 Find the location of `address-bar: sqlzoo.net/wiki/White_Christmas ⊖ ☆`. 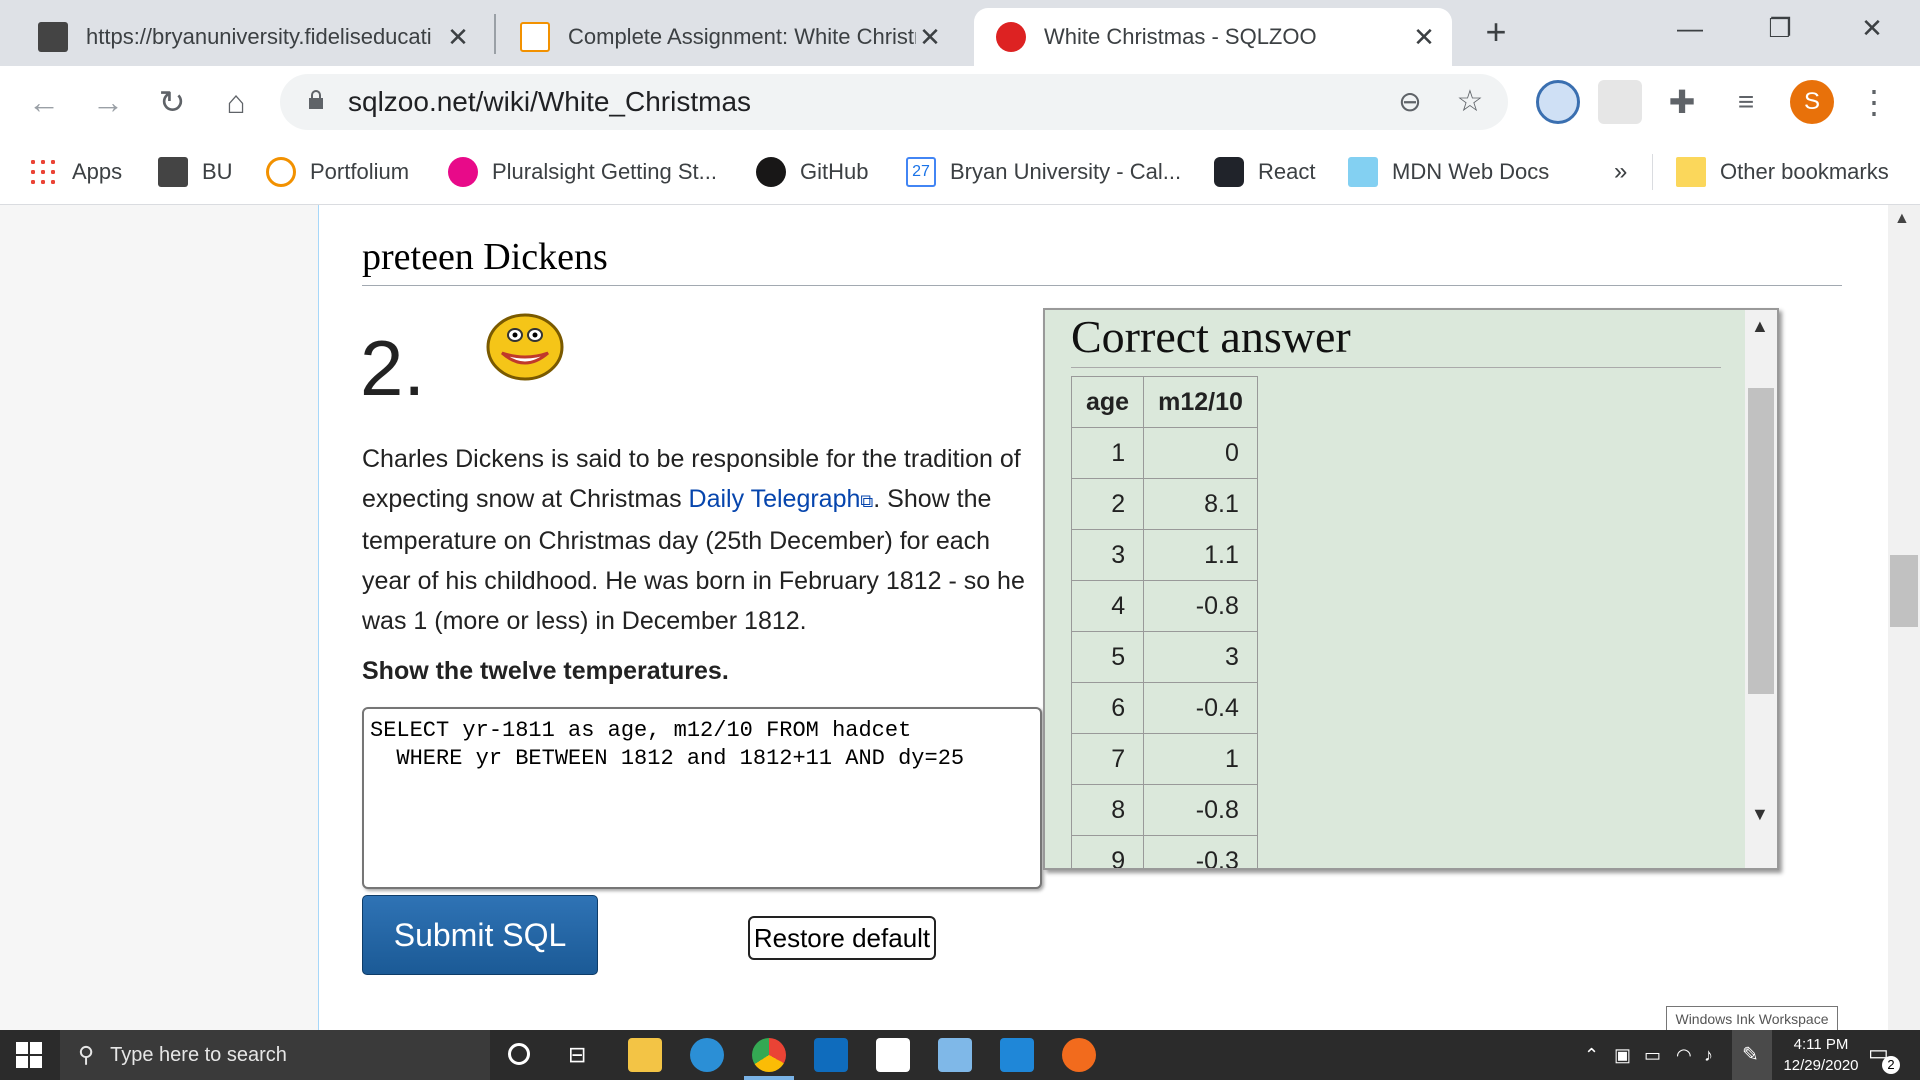

address-bar: sqlzoo.net/wiki/White_Christmas ⊖ ☆ is located at coordinates (894, 102).